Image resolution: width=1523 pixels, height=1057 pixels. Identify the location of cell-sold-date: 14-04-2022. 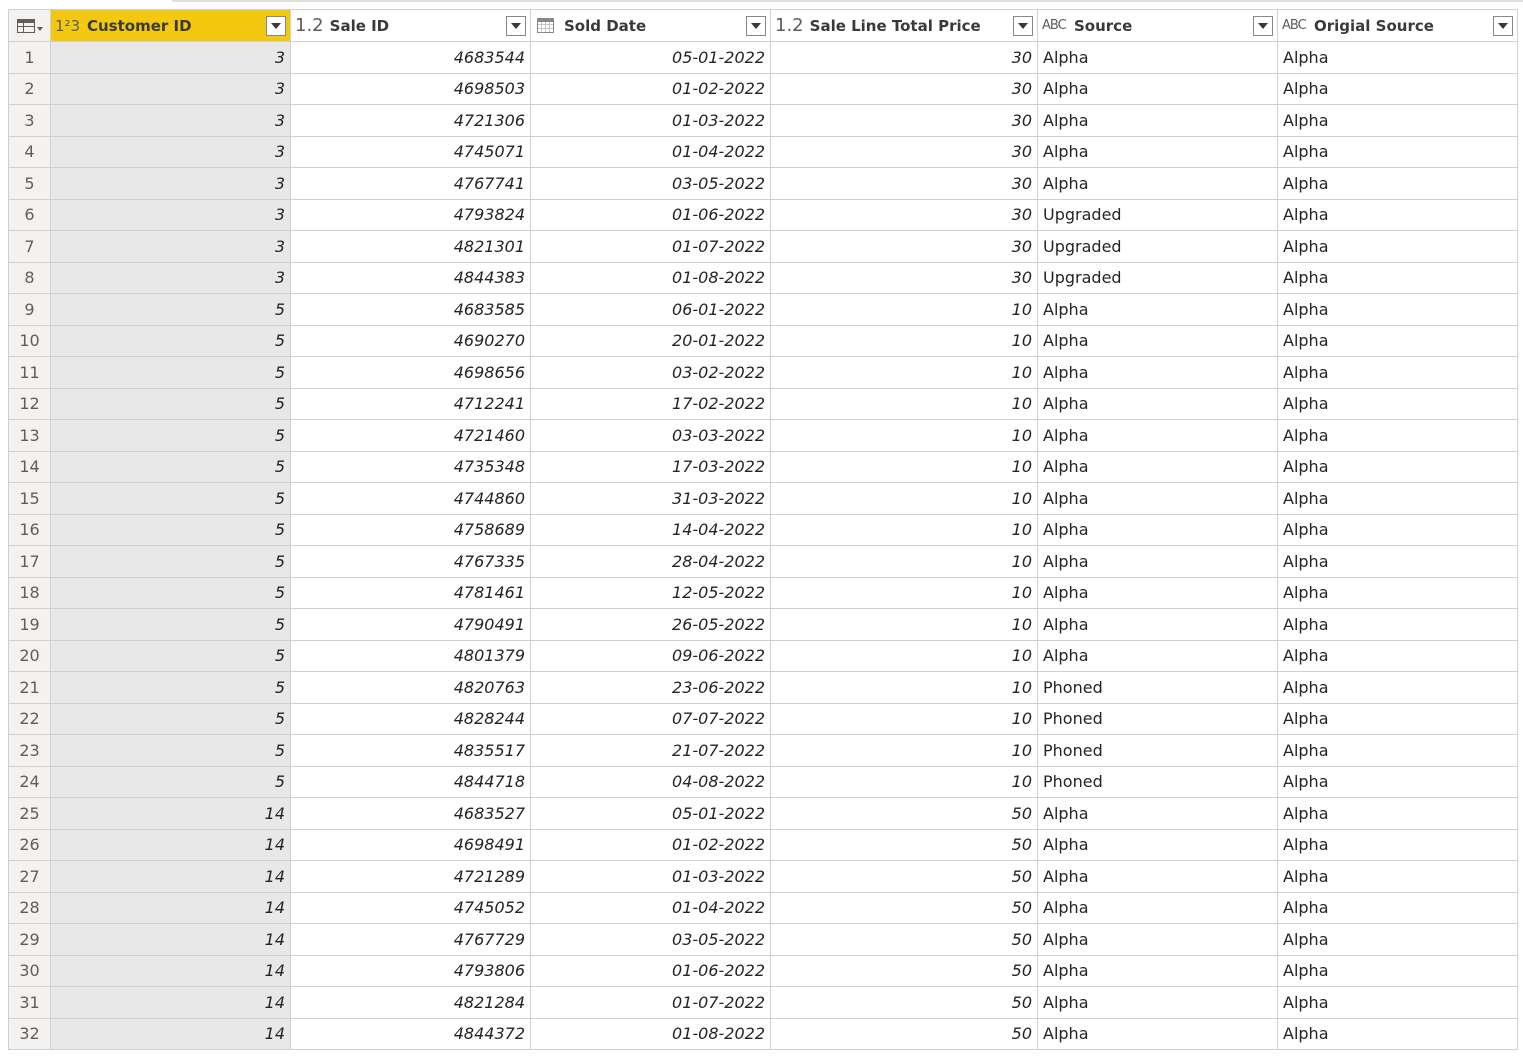
(650, 529).